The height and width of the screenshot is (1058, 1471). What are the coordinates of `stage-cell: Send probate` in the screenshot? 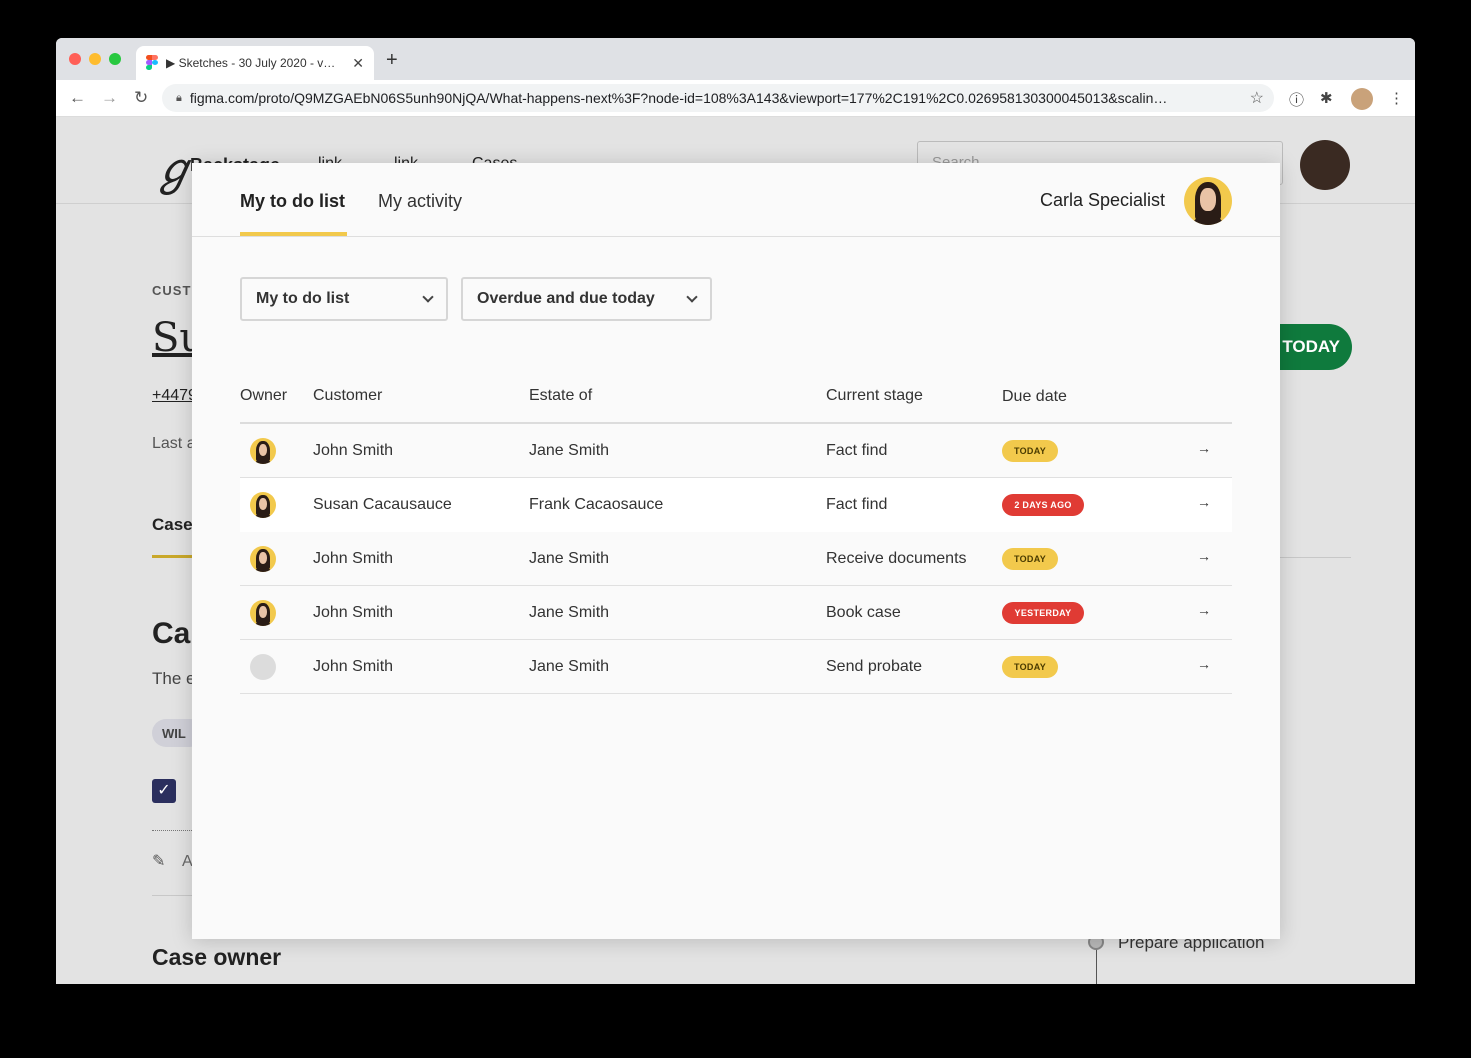 It's located at (874, 666).